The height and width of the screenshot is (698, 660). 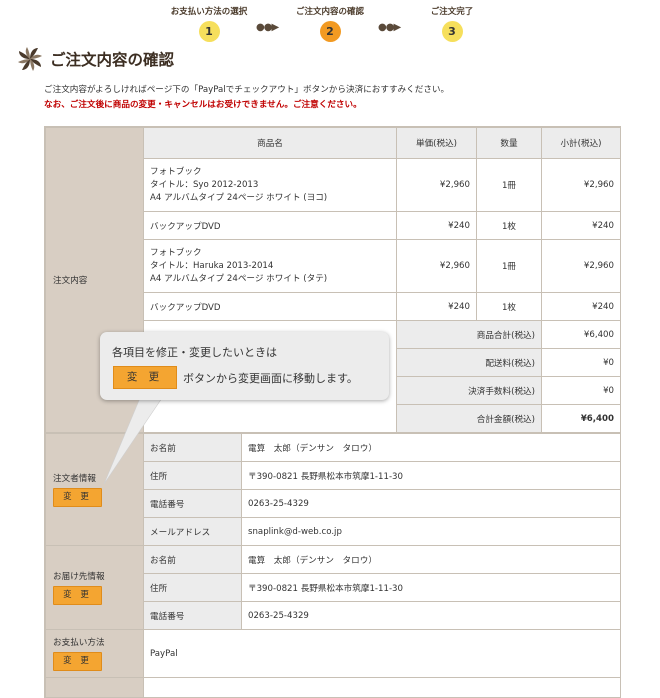 I want to click on grand-total-label: 合計金額(税込), so click(x=469, y=418).